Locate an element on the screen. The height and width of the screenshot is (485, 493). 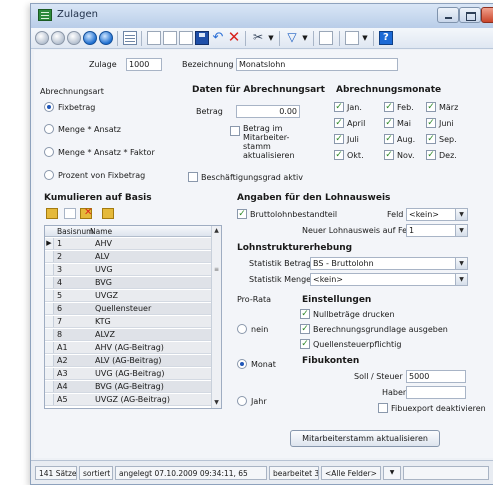
filter-icon: ▽ is located at coordinates (292, 38).